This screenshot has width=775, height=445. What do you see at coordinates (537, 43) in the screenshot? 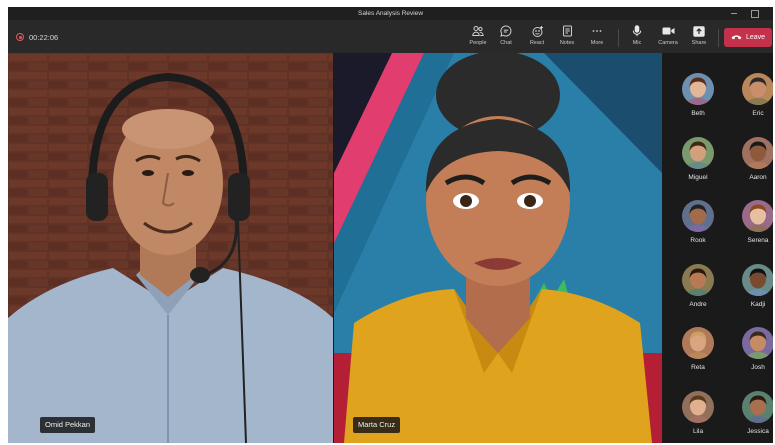
I see `react-label: React` at bounding box center [537, 43].